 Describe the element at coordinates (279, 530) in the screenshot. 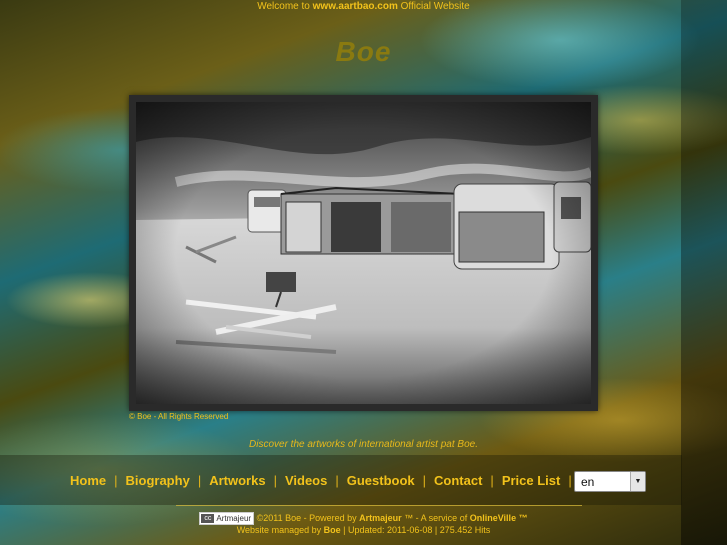

I see `footer-managed-prefix: Website managed by` at that location.